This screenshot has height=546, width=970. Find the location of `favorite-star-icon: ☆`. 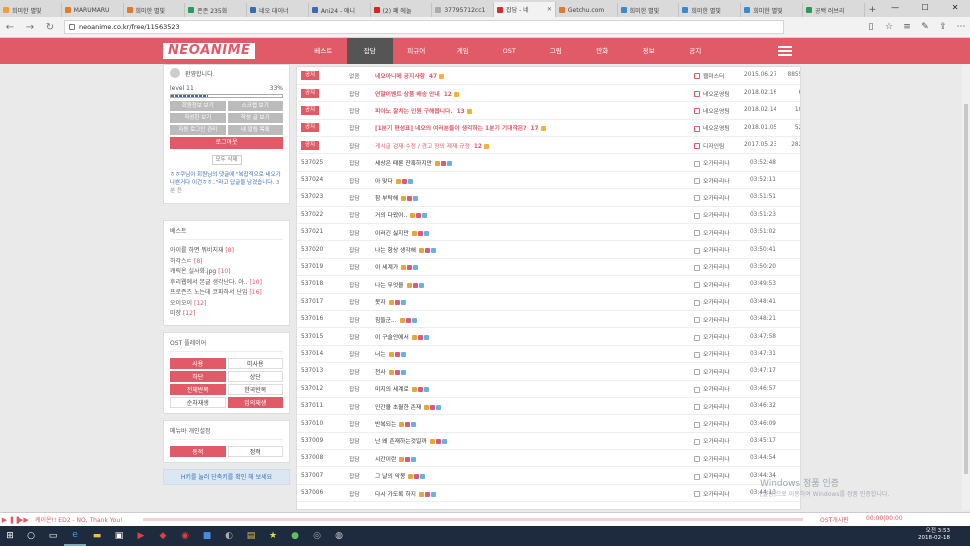

favorite-star-icon: ☆ is located at coordinates (889, 27).